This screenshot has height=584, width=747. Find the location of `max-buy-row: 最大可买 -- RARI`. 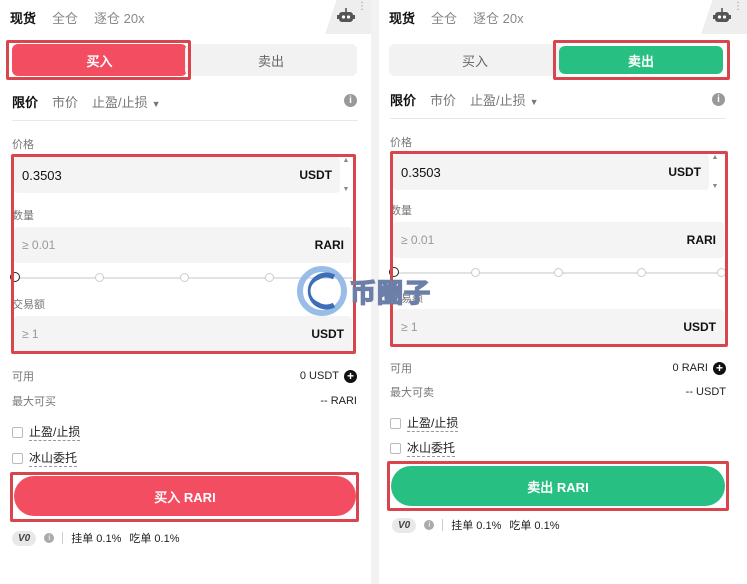

max-buy-row: 最大可买 -- RARI is located at coordinates (184, 401).